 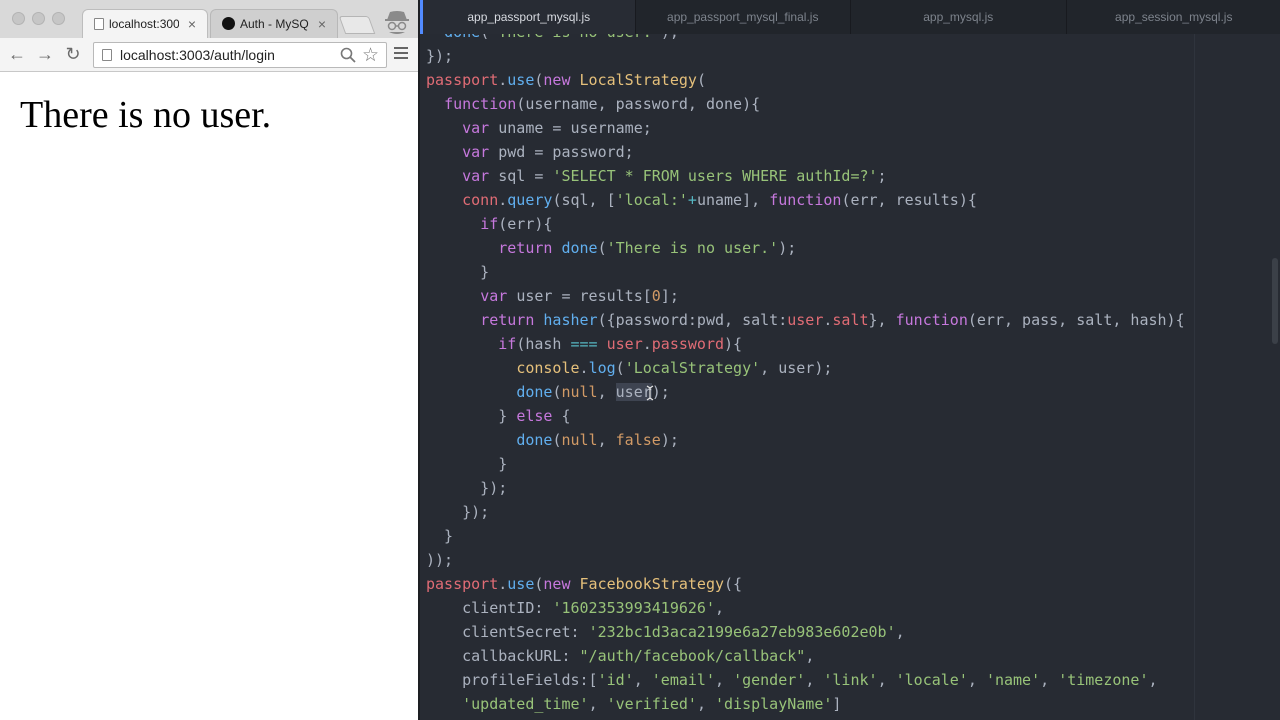 What do you see at coordinates (805, 584) in the screenshot?
I see `code-line: passport.use(new FacebookStrategy({` at bounding box center [805, 584].